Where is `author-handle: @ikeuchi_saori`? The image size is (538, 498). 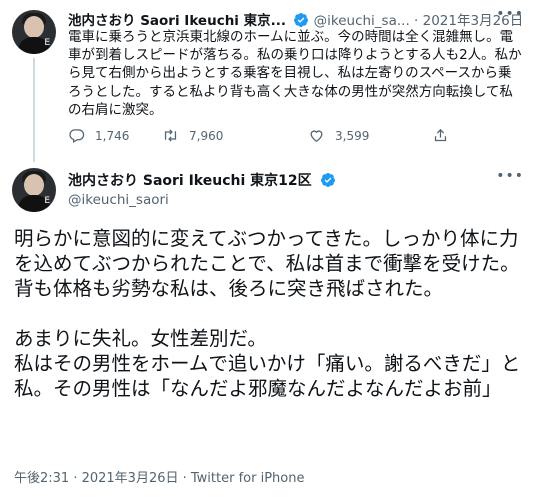 author-handle: @ikeuchi_saori is located at coordinates (118, 200).